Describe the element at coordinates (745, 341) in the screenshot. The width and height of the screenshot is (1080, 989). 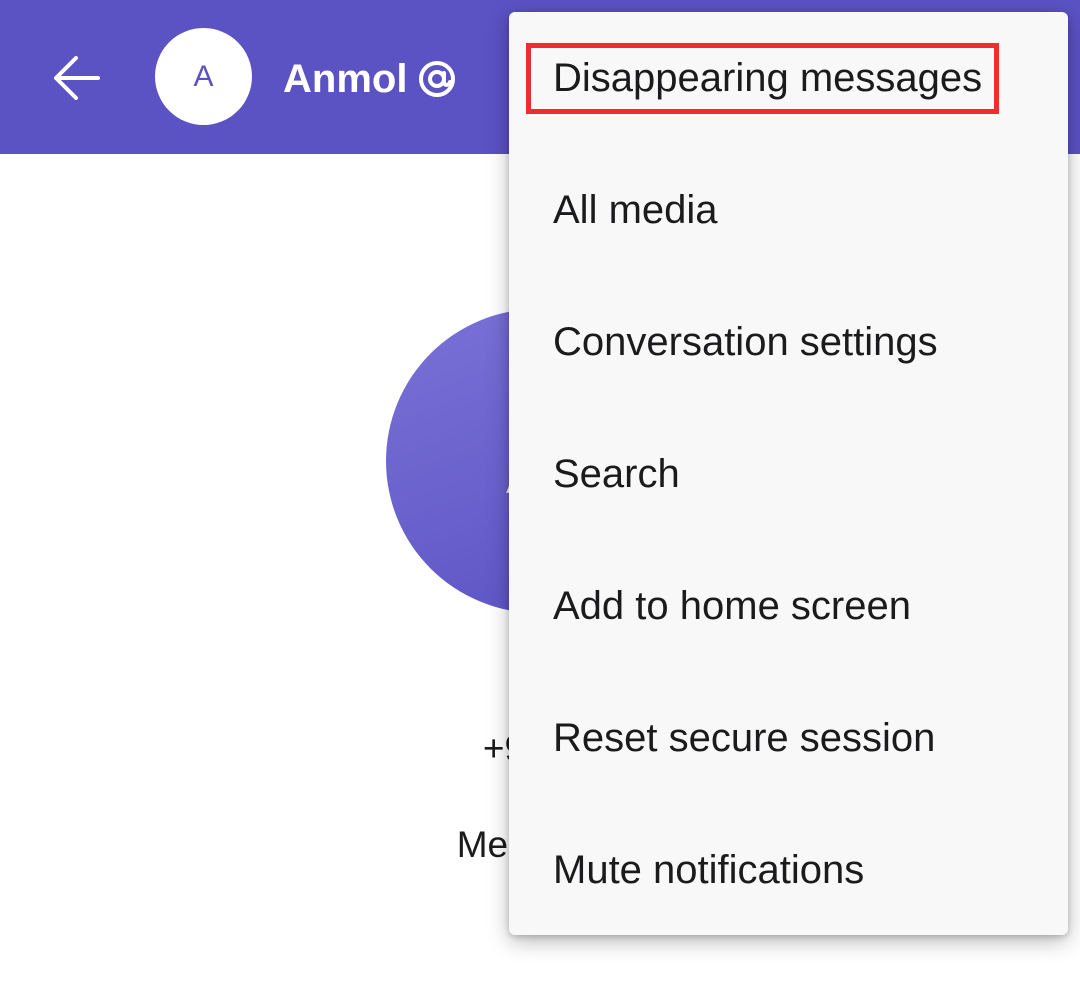
I see `menu-item-label: Conversation settings` at that location.